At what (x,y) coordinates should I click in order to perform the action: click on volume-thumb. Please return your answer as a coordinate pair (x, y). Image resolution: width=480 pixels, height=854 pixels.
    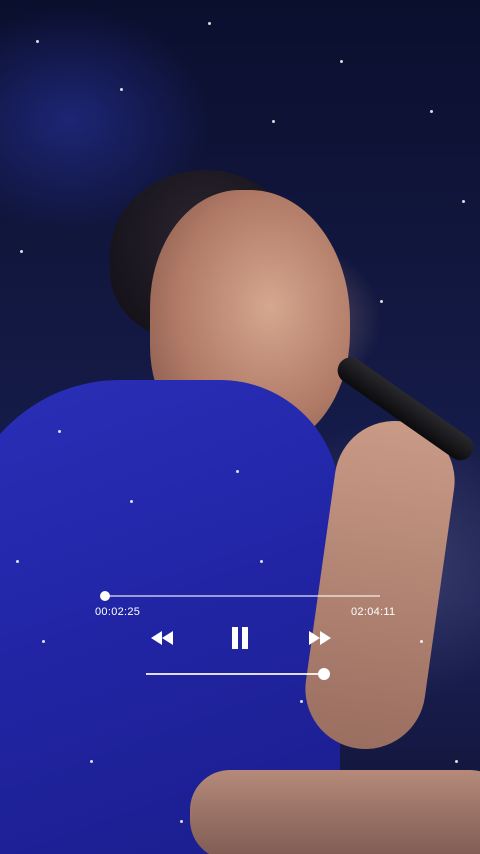
    Looking at the image, I should click on (324, 674).